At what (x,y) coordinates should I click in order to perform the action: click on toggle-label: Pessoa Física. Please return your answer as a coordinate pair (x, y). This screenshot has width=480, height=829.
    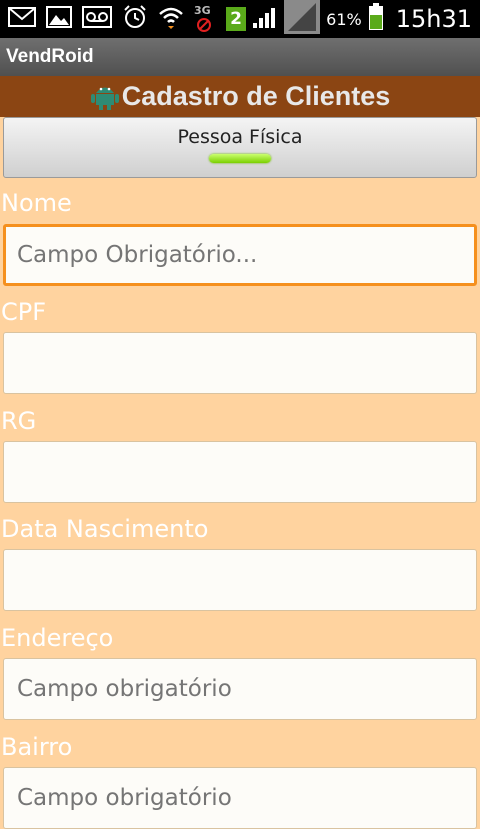
    Looking at the image, I should click on (240, 137).